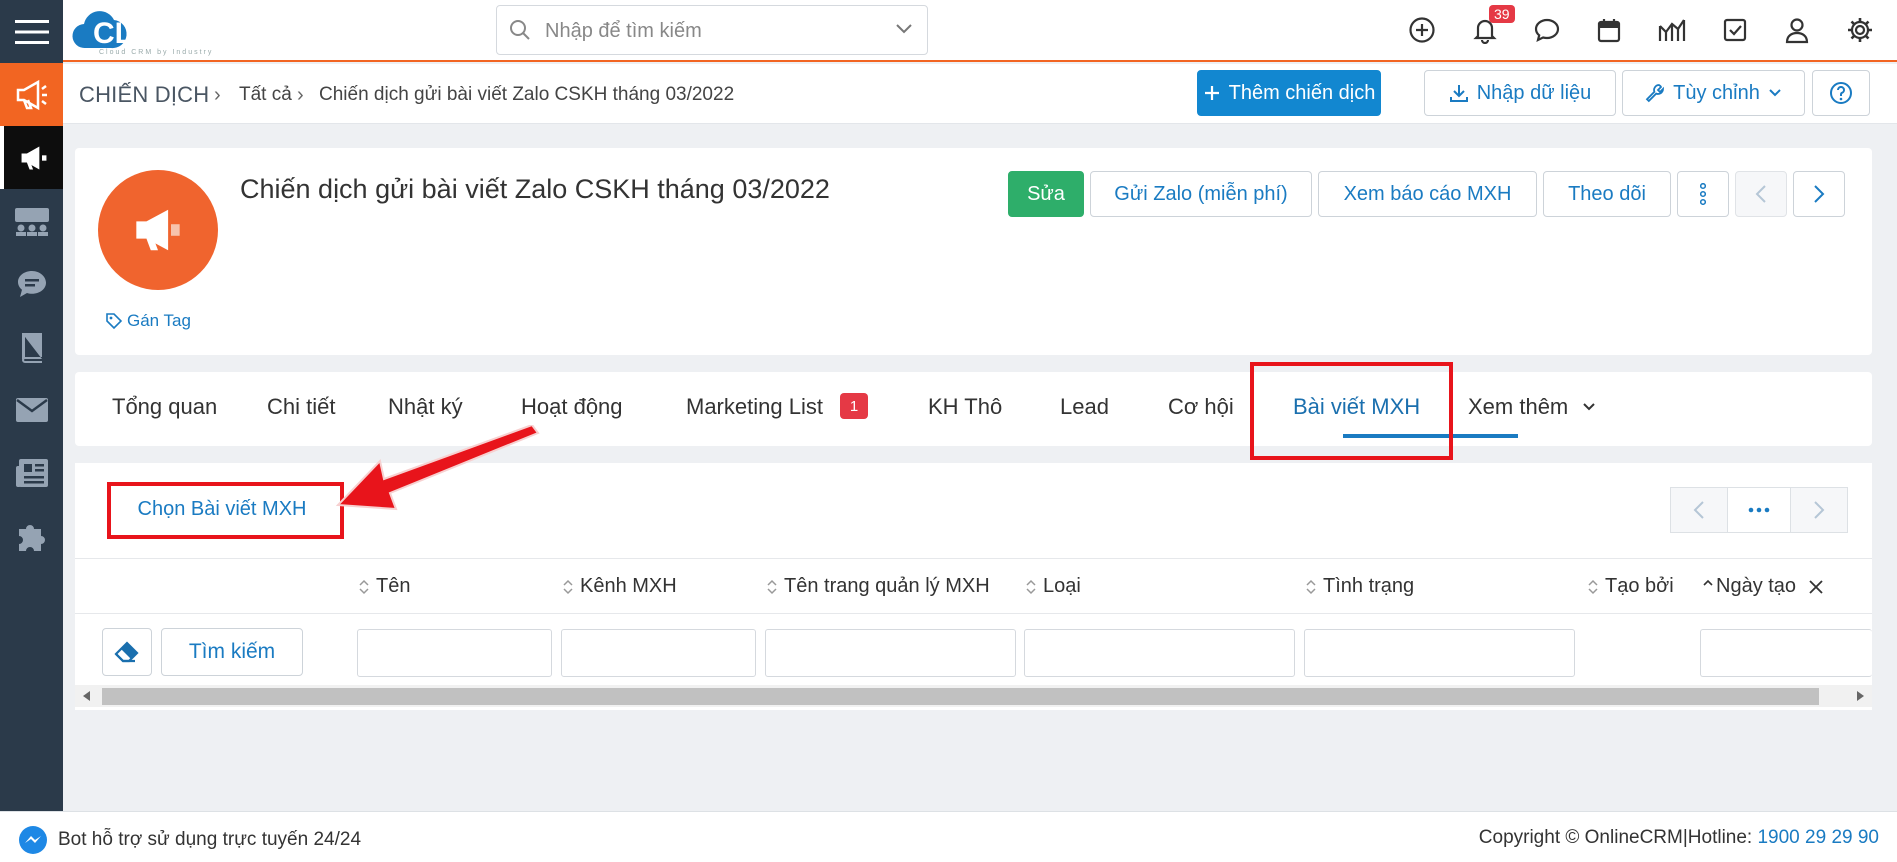 Image resolution: width=1897 pixels, height=862 pixels. What do you see at coordinates (1699, 510) in the screenshot?
I see `pager-prev-button` at bounding box center [1699, 510].